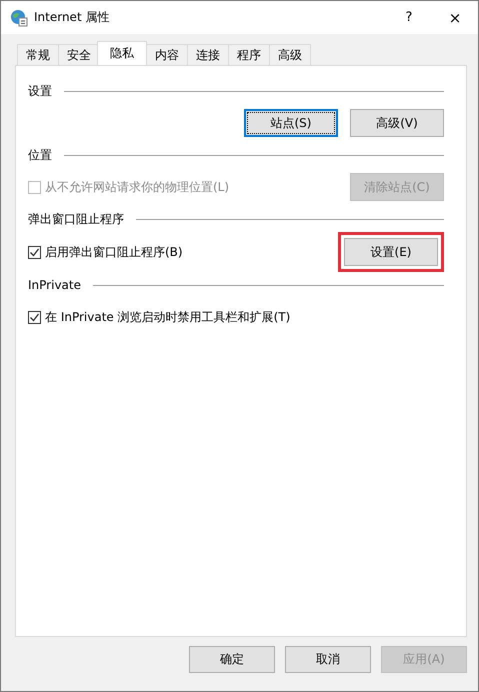 This screenshot has height=692, width=479. I want to click on tab: 常规, so click(38, 54).